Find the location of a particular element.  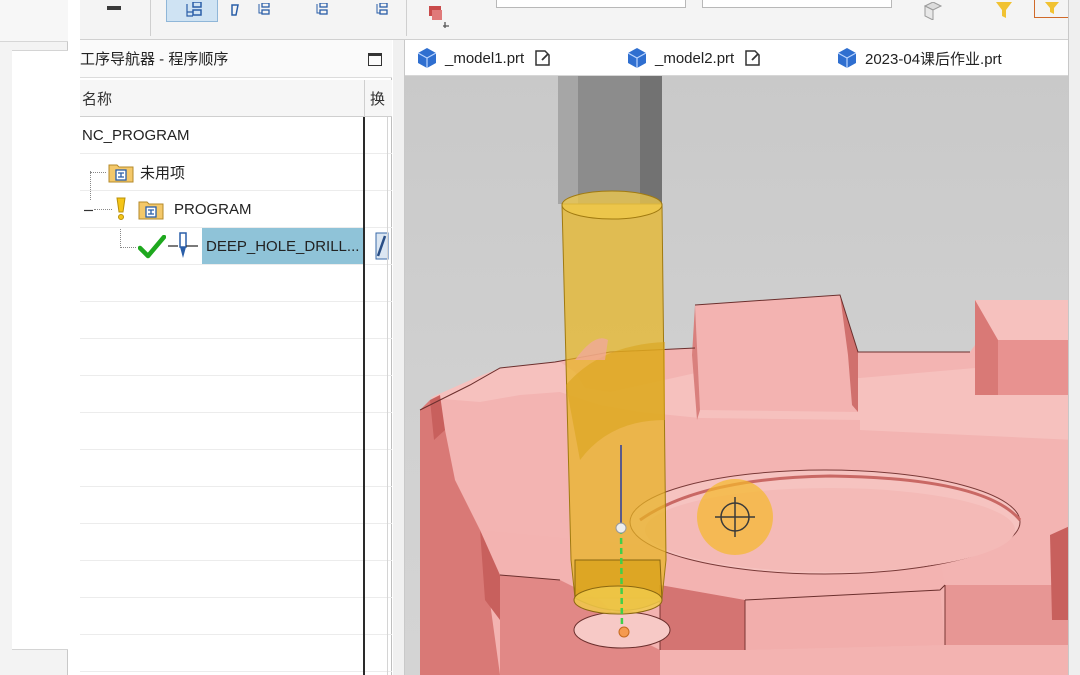

toolbar is located at coordinates (580, 20).